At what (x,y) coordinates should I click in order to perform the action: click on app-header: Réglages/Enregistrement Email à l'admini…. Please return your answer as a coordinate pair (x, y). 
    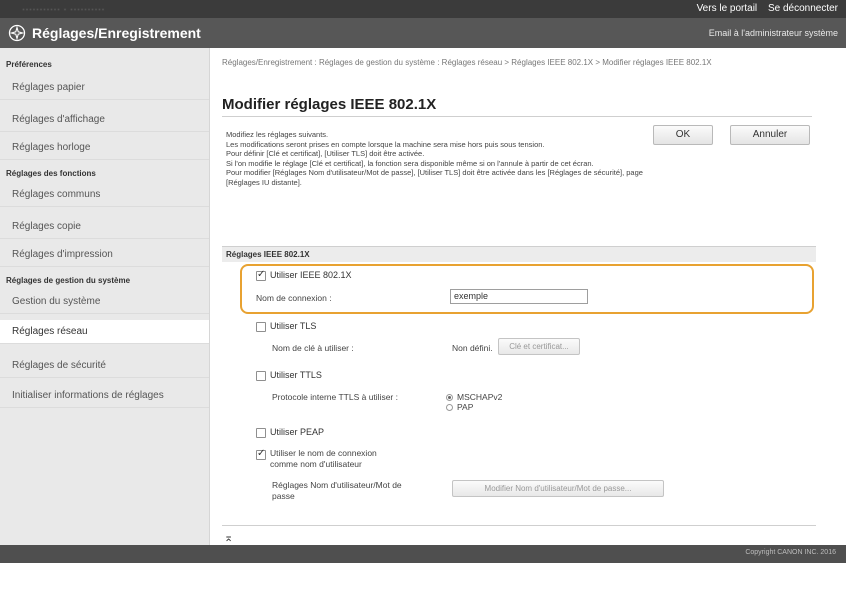
    Looking at the image, I should click on (423, 33).